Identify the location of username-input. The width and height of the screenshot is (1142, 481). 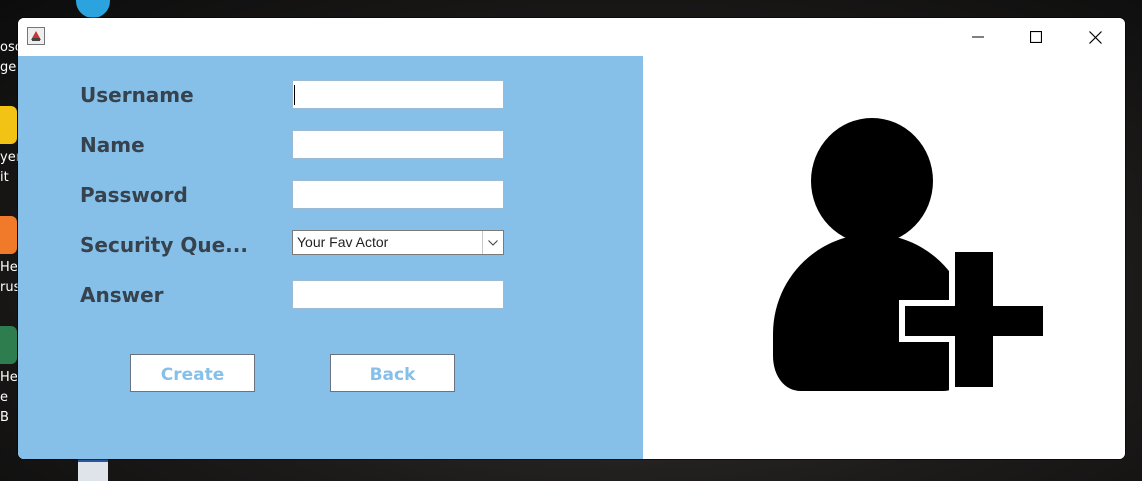
(398, 94).